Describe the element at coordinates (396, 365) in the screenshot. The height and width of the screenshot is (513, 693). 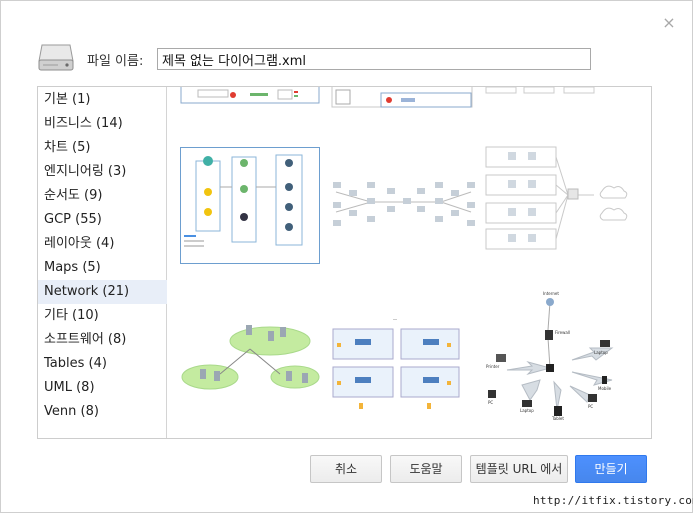
I see `template-thumb-racks` at that location.